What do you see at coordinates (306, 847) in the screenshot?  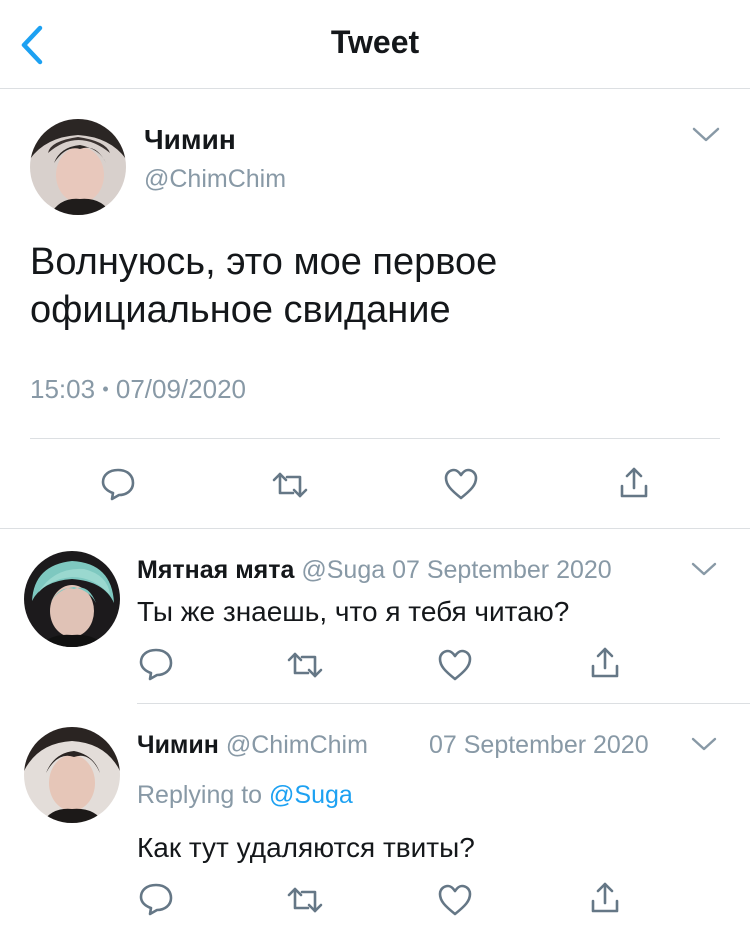 I see `reply-text: Как тут удаляются твиты?` at bounding box center [306, 847].